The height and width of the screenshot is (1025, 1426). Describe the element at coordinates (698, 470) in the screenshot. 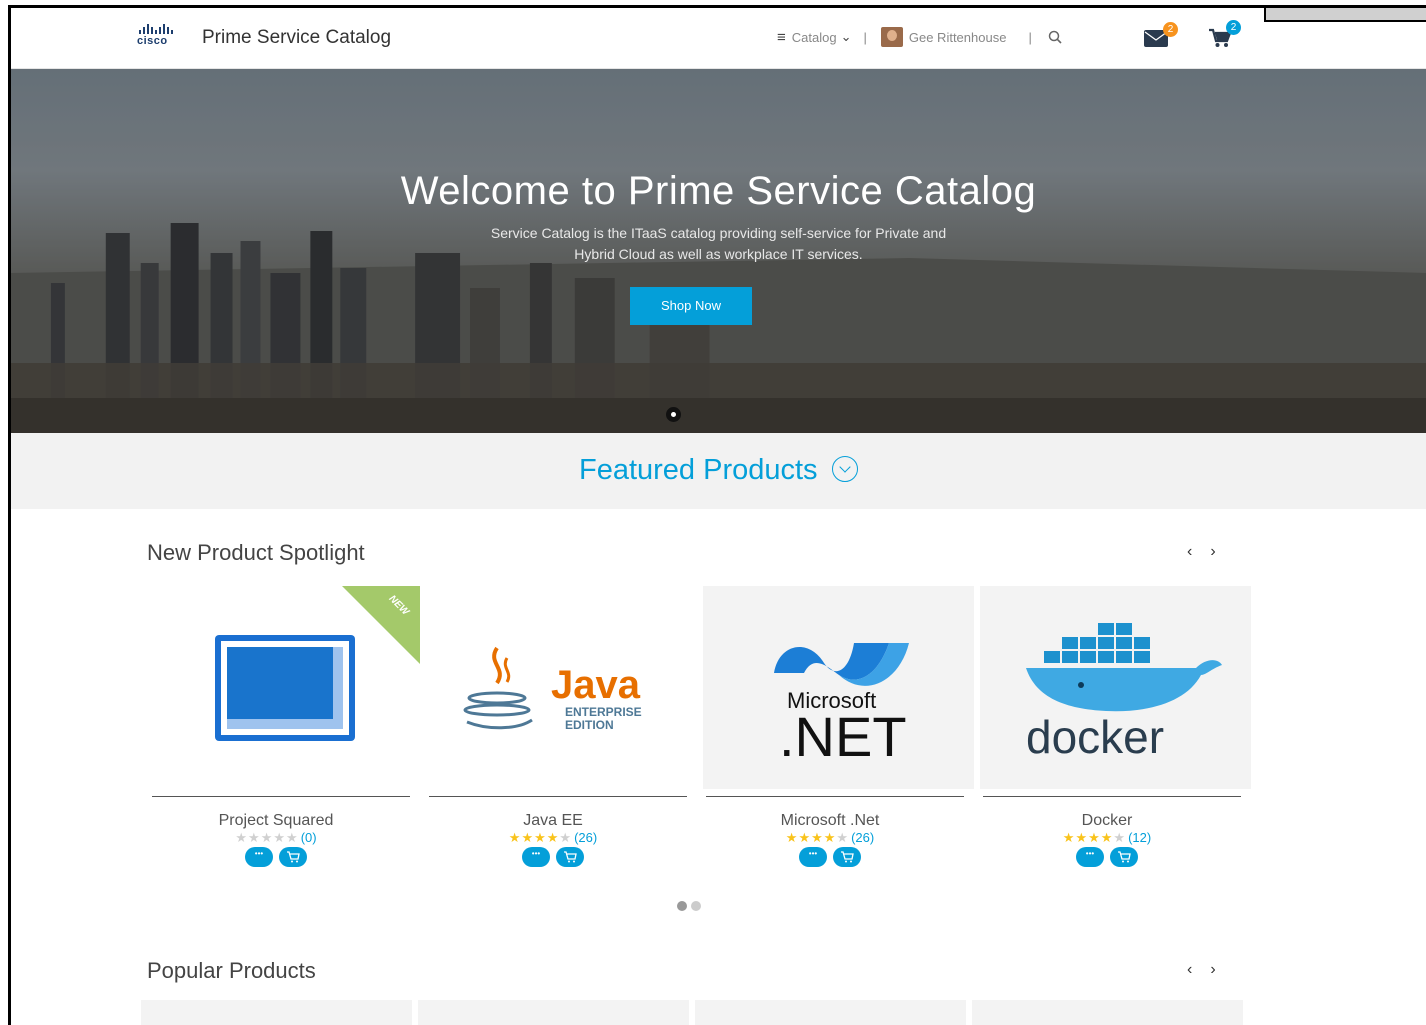

I see `featured-products-title: Featured Products` at that location.